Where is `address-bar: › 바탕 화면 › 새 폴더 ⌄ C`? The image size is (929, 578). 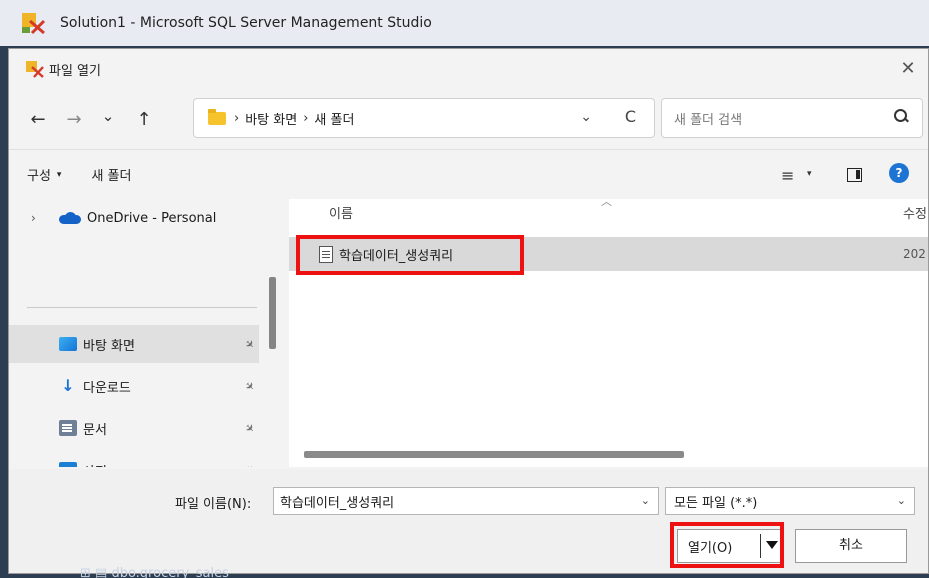 address-bar: › 바탕 화면 › 새 폴더 ⌄ C is located at coordinates (424, 118).